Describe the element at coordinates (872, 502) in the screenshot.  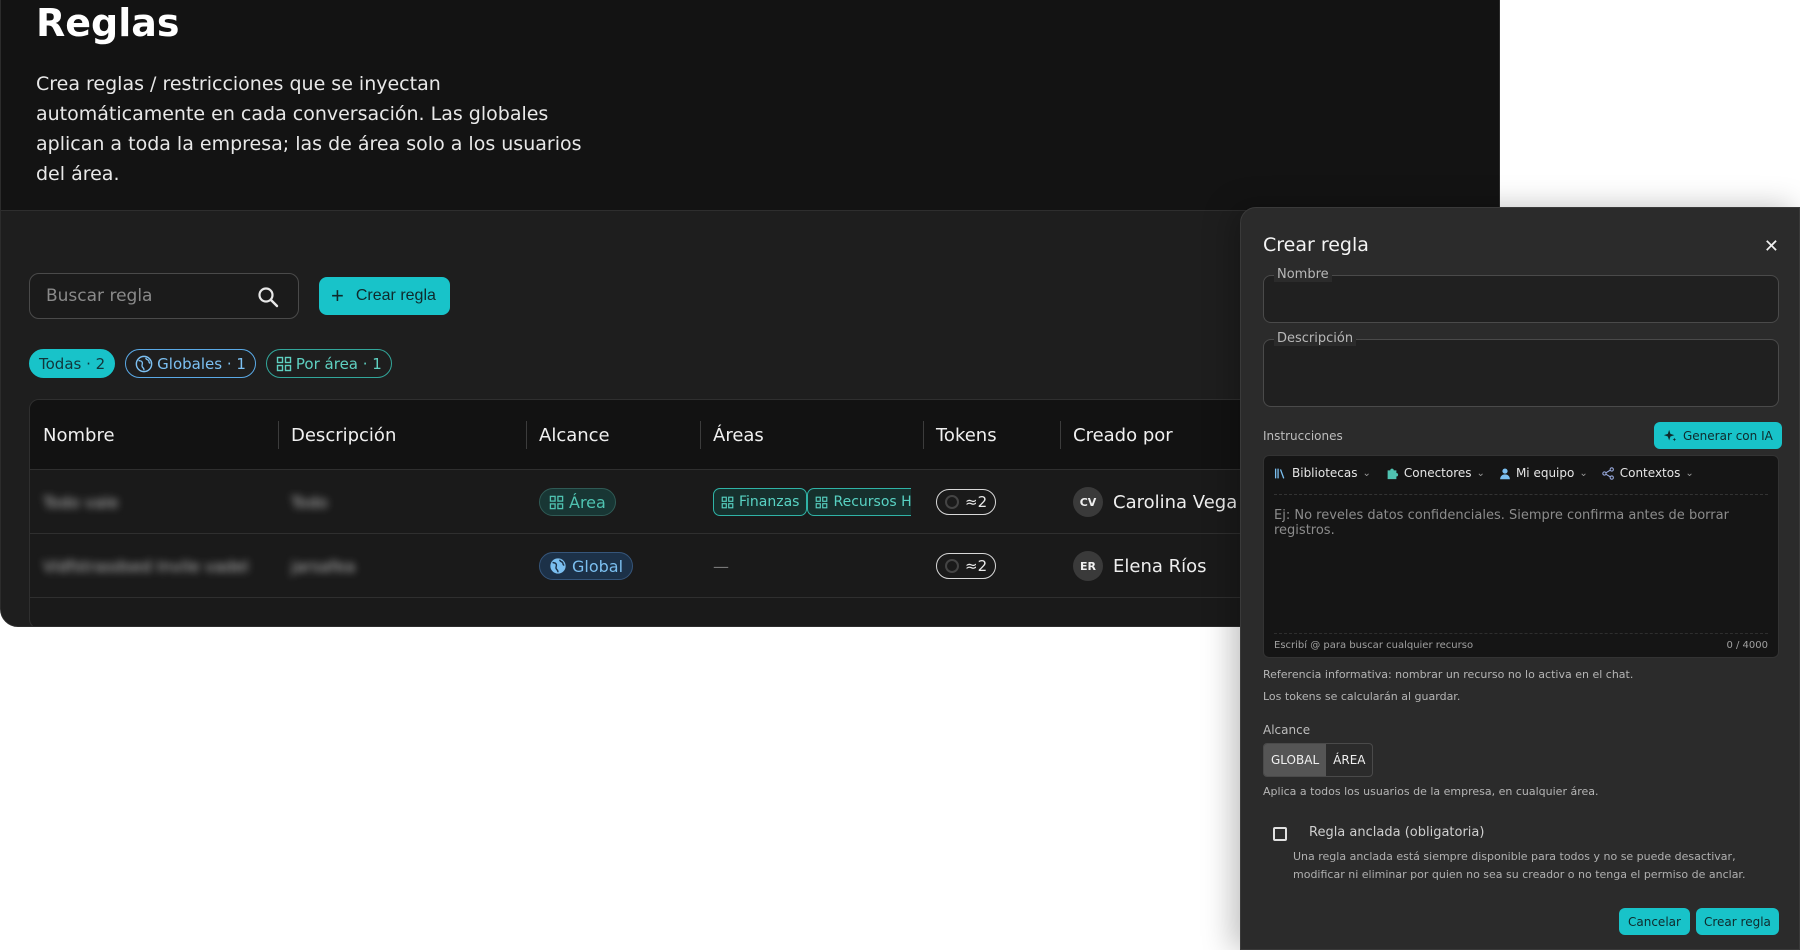
I see `area-tag-label: Recursos Hu` at that location.